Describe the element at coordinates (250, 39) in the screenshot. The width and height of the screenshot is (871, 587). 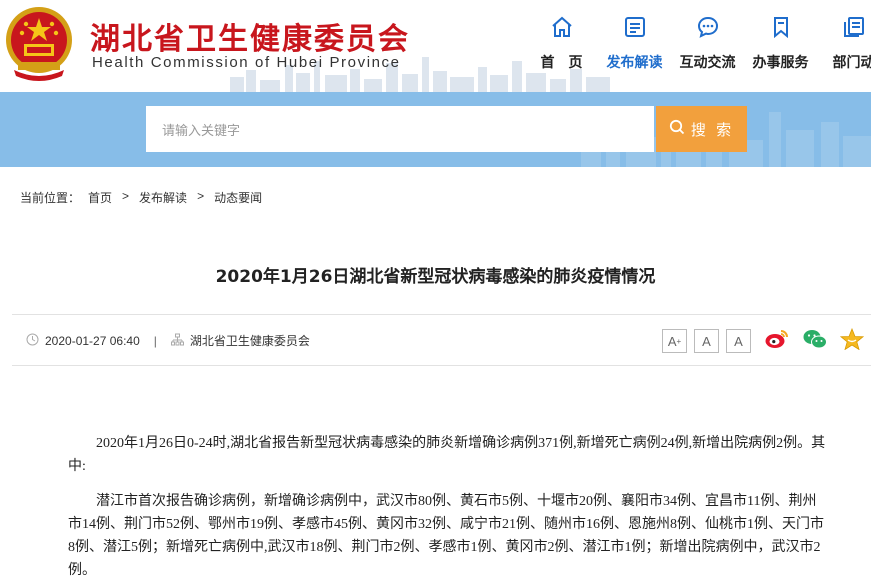
I see `site-title: 湖北省卫生健康委员会` at that location.